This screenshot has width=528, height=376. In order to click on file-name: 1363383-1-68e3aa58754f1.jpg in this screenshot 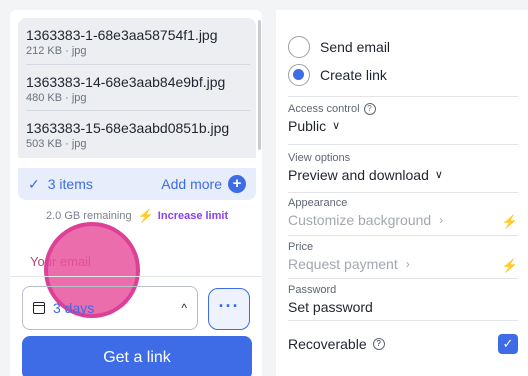, I will do `click(122, 35)`.